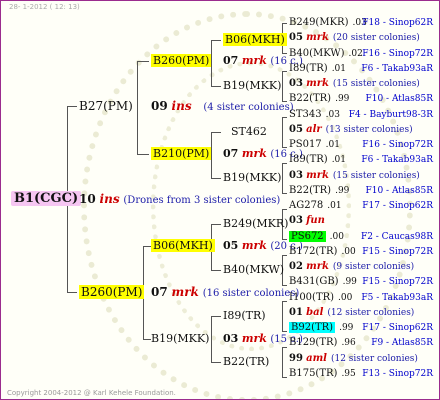 This screenshot has height=400, width=440. Describe the element at coordinates (296, 312) in the screenshot. I see `gen4-year: 01` at that location.